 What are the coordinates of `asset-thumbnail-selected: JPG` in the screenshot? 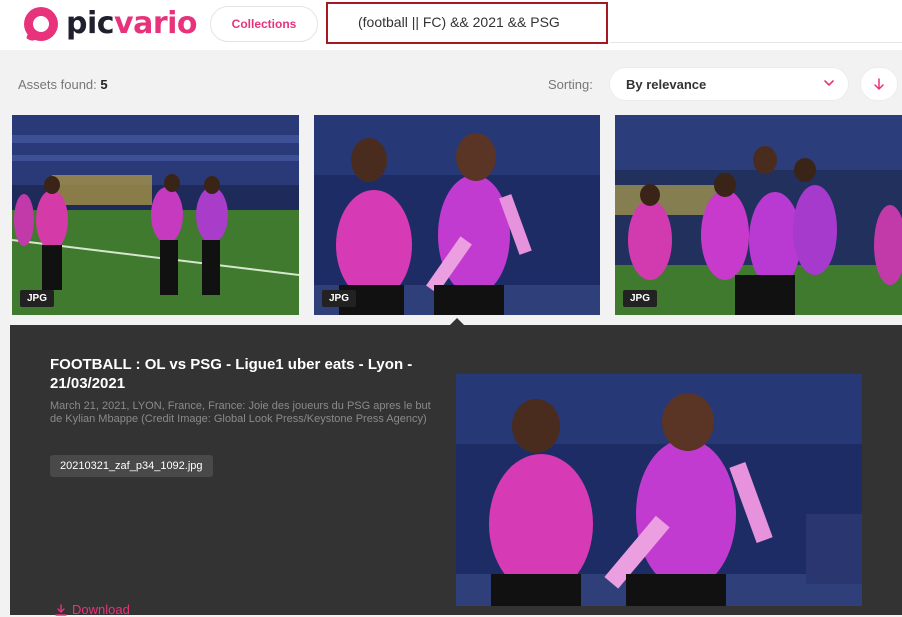 It's located at (457, 215).